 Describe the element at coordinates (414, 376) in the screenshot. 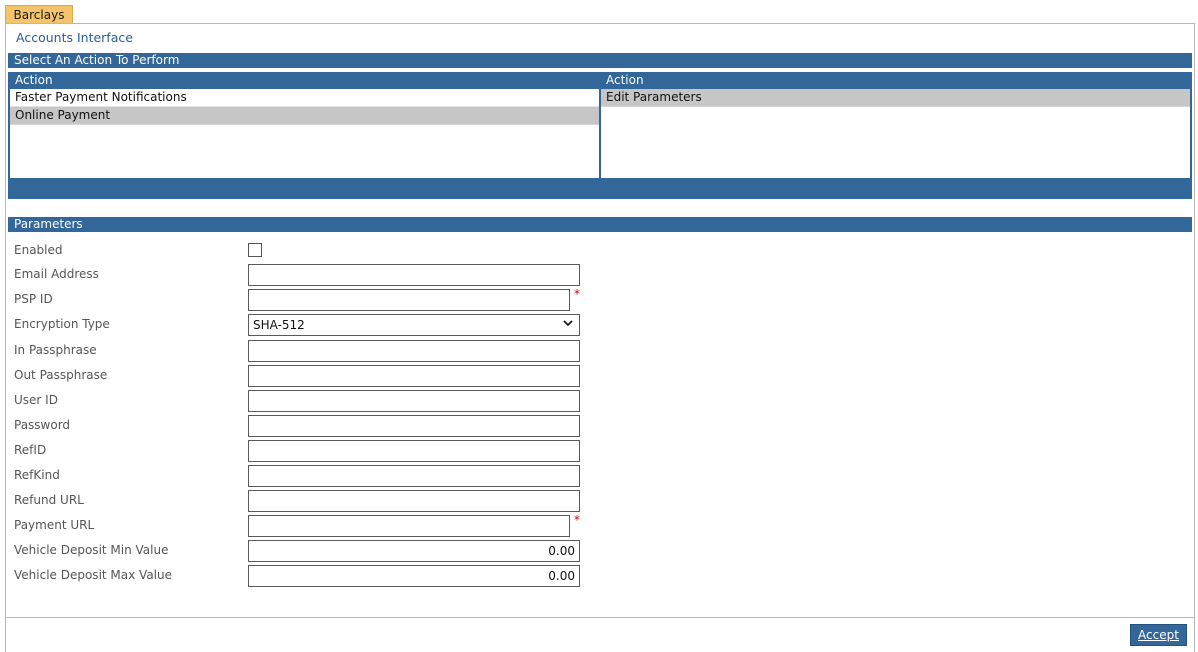

I see `out-passphrase-field` at that location.